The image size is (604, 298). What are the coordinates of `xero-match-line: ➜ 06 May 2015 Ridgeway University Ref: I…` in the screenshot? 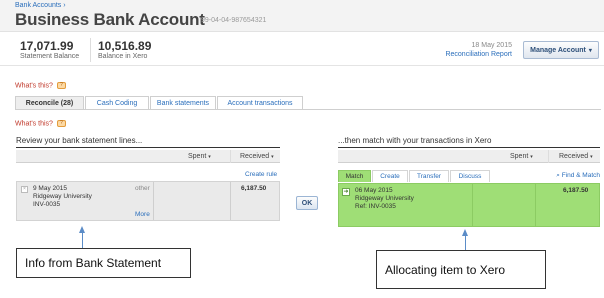 It's located at (469, 205).